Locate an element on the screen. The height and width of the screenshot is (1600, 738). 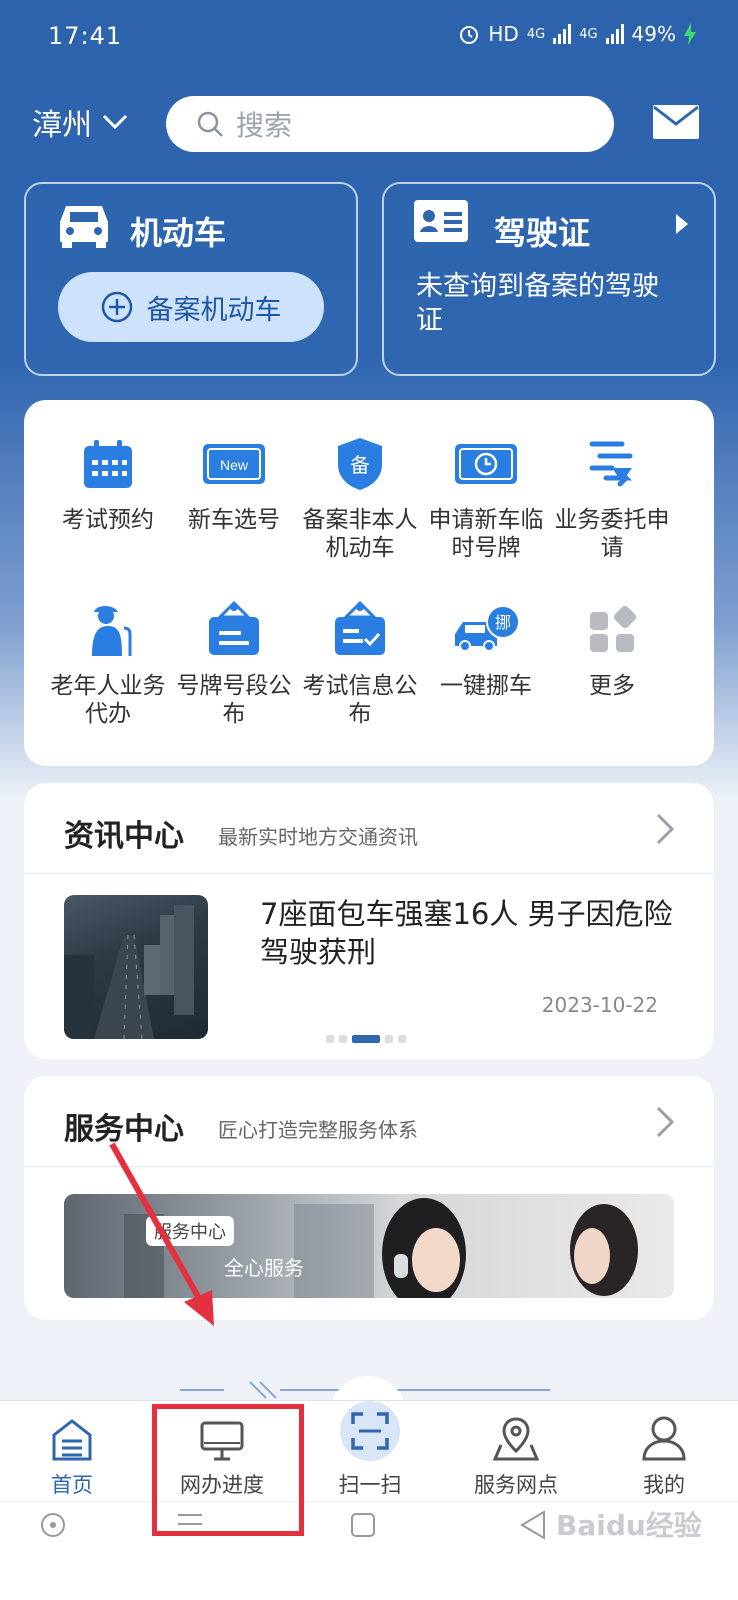
service-plate-segment: 号牌号段公布 is located at coordinates (234, 664).